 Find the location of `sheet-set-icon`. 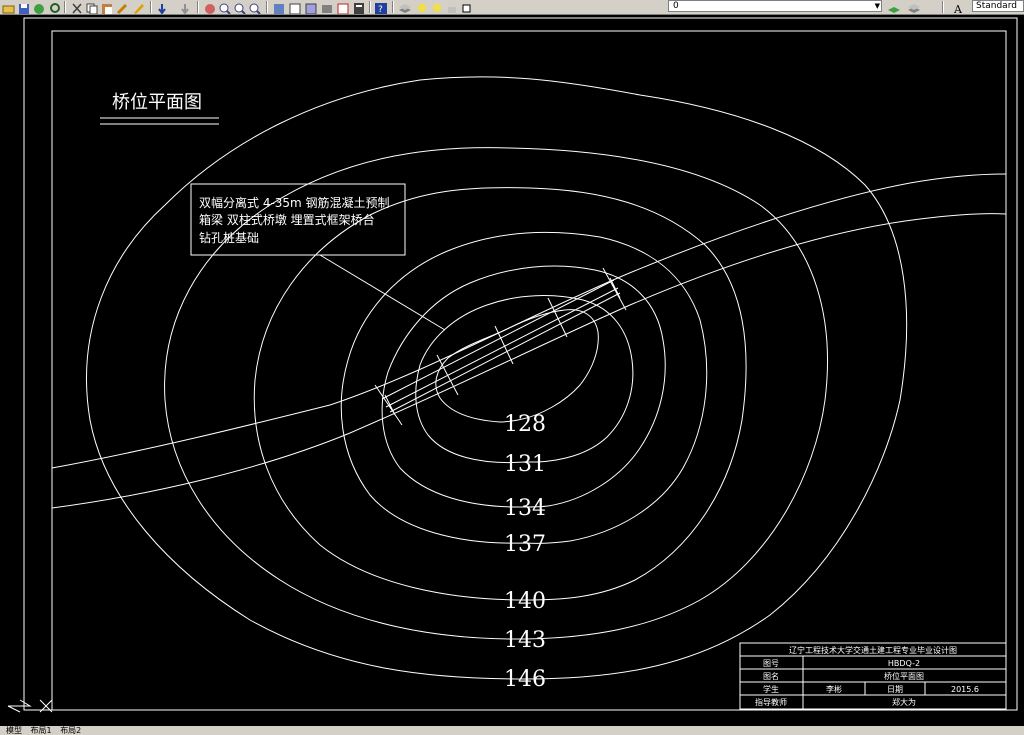

sheet-set-icon is located at coordinates (327, 6).